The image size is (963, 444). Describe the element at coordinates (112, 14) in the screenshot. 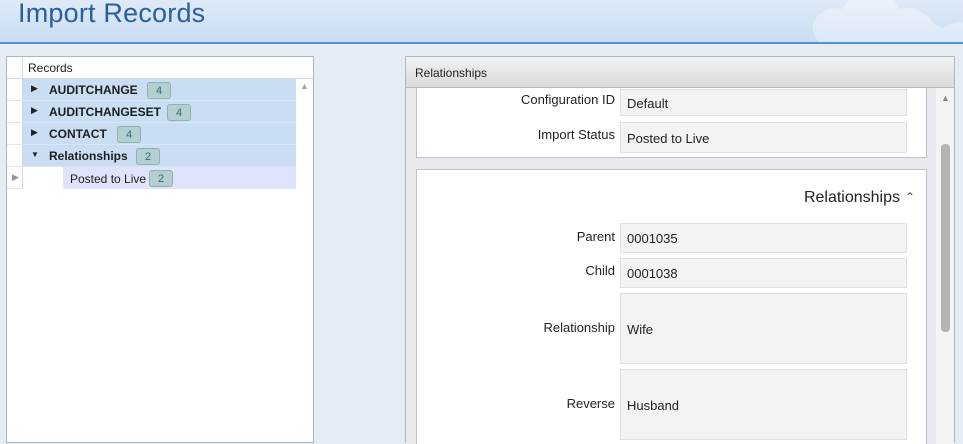

I see `page-title: Import Records` at that location.